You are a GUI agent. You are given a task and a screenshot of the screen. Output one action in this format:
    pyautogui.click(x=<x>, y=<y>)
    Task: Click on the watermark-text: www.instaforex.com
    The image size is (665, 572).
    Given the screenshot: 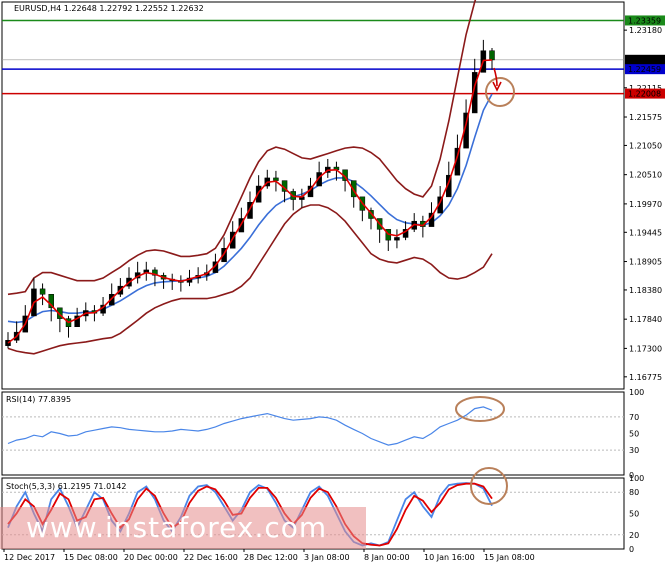 What is the action you would take?
    pyautogui.click(x=177, y=527)
    